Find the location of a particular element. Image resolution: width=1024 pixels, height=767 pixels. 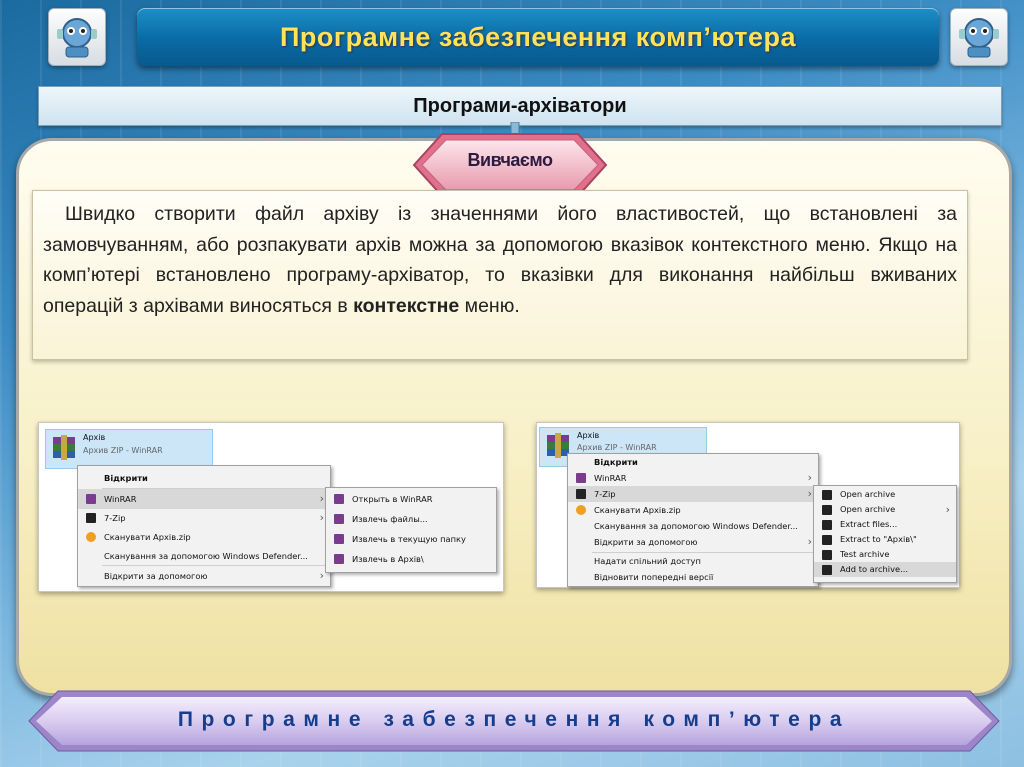

submenu-item: Test archive is located at coordinates (885, 554).